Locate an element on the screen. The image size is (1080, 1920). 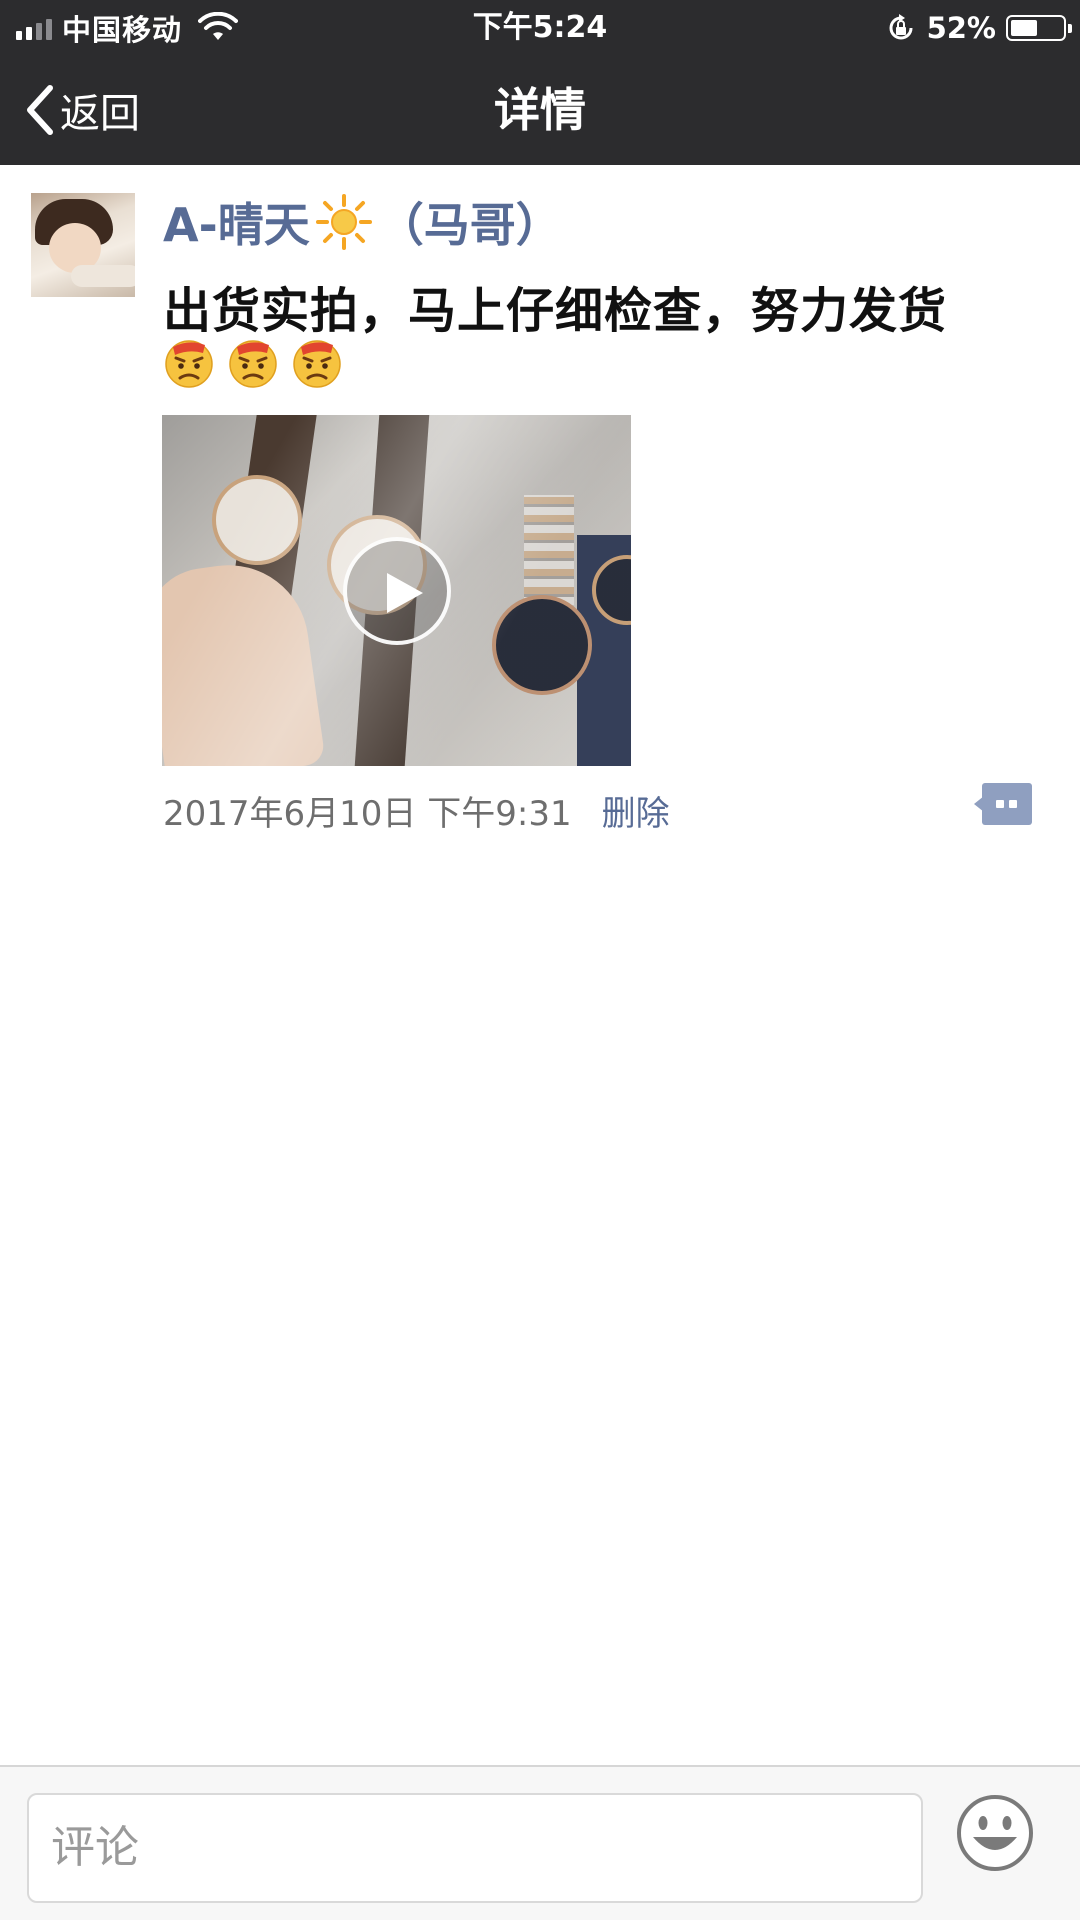
author-nickname: （马哥） is located at coordinates (469, 225).